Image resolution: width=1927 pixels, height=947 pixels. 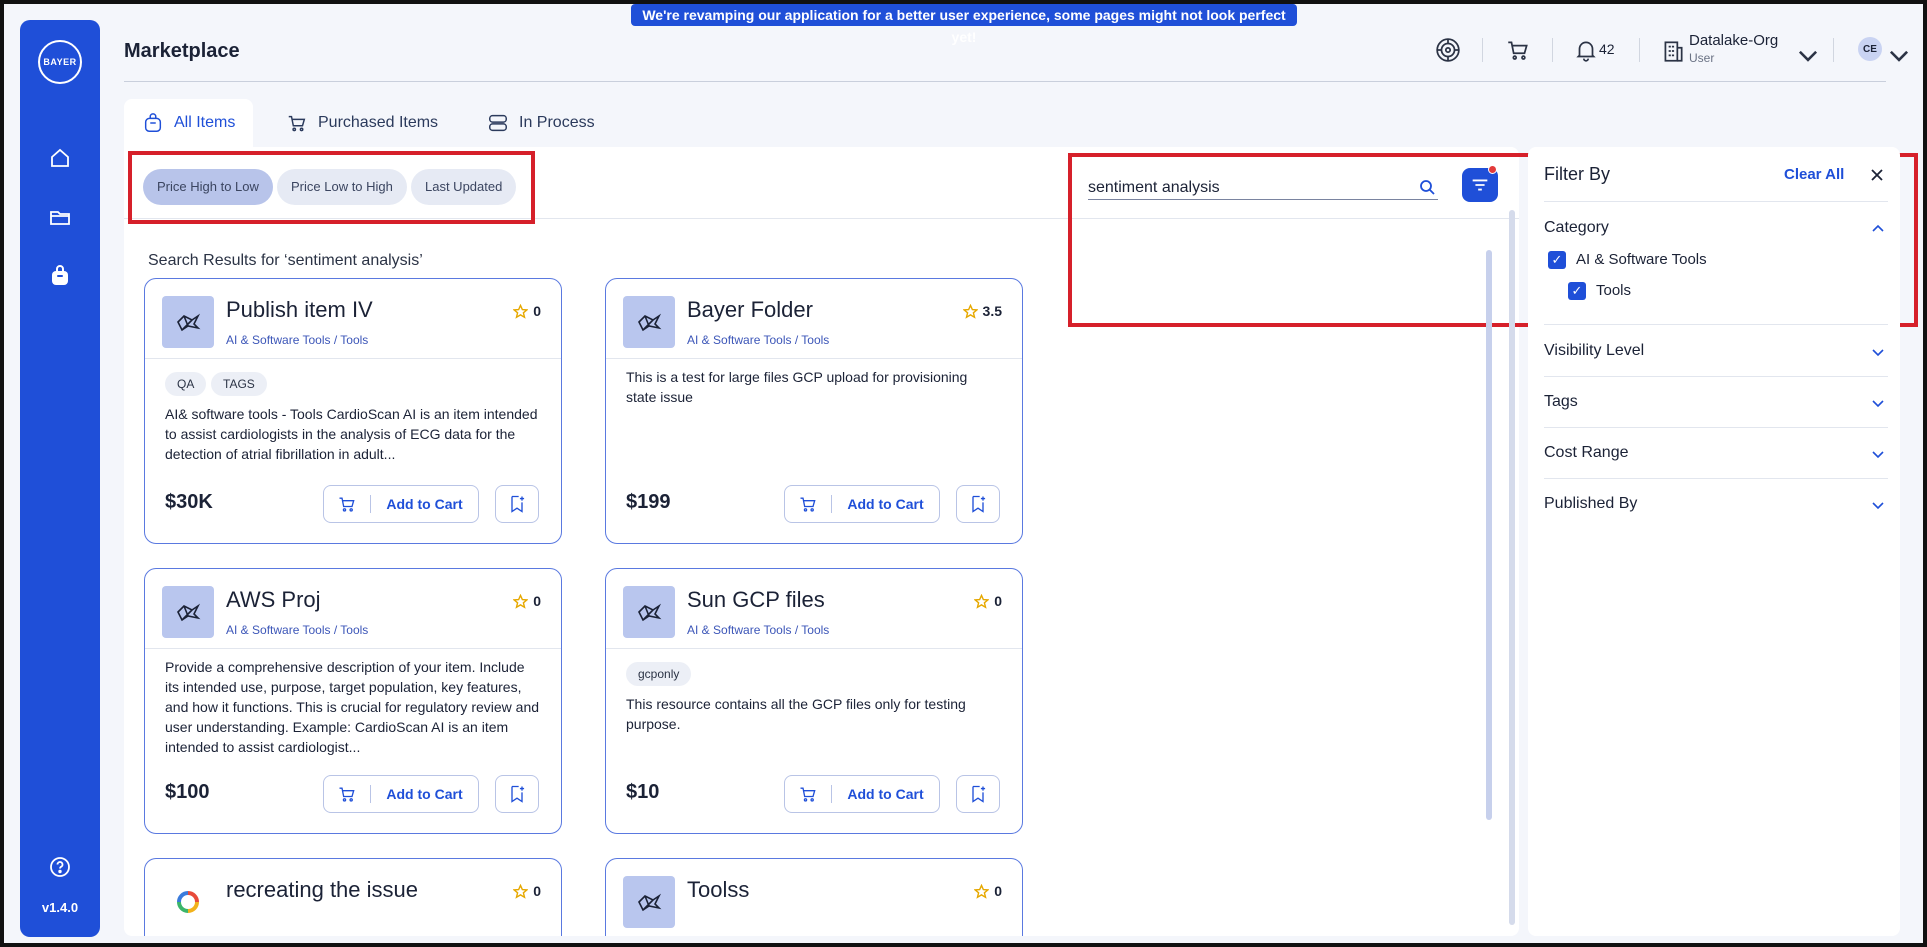 What do you see at coordinates (60, 867) in the screenshot?
I see `help-icon` at bounding box center [60, 867].